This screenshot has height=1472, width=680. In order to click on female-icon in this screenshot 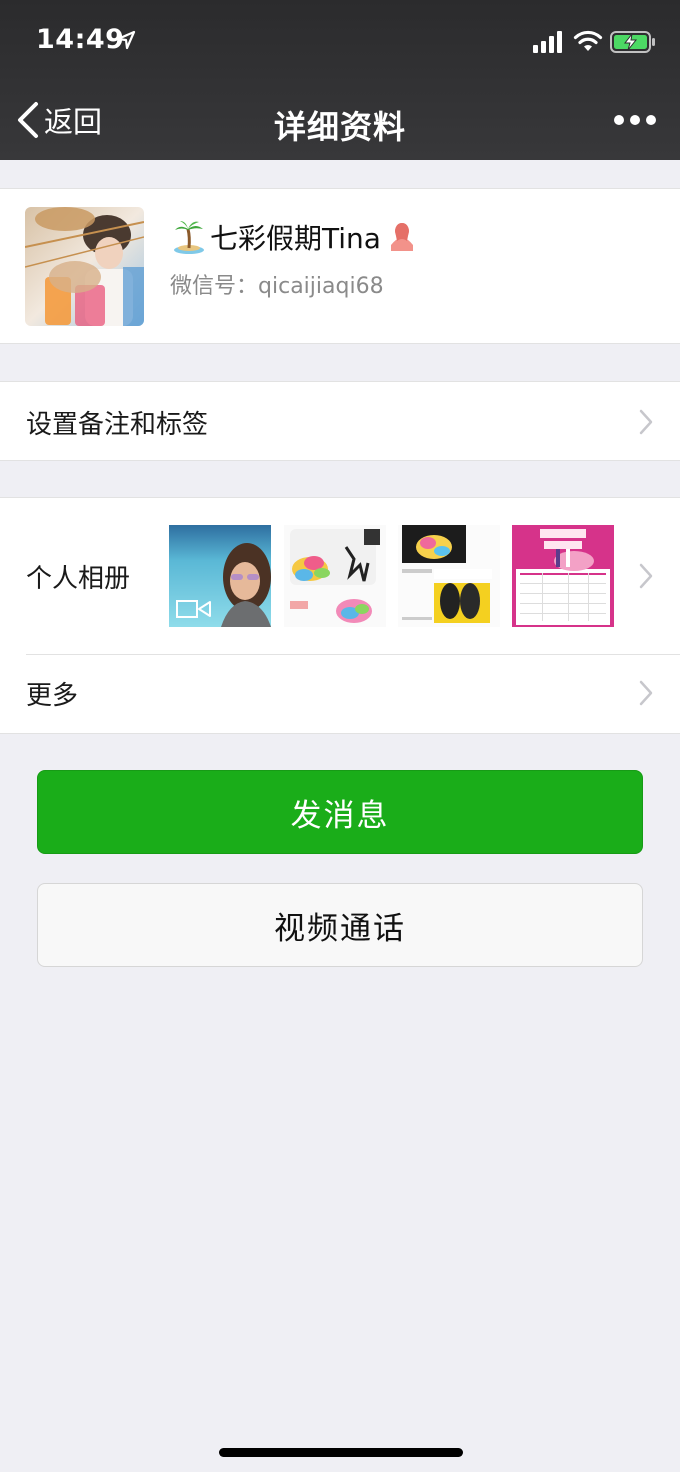, I will do `click(401, 237)`.